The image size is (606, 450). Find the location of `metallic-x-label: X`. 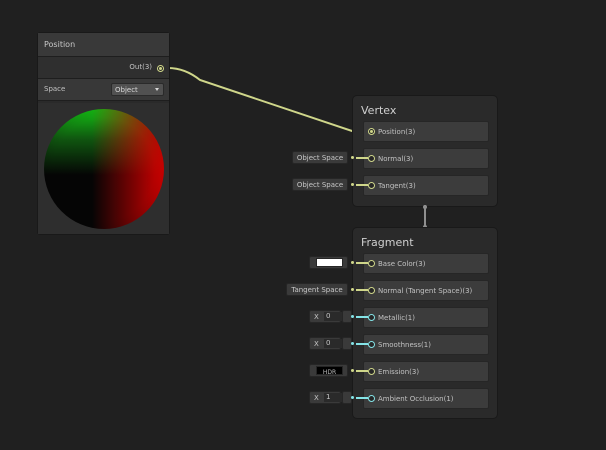

metallic-x-label: X is located at coordinates (316, 317).